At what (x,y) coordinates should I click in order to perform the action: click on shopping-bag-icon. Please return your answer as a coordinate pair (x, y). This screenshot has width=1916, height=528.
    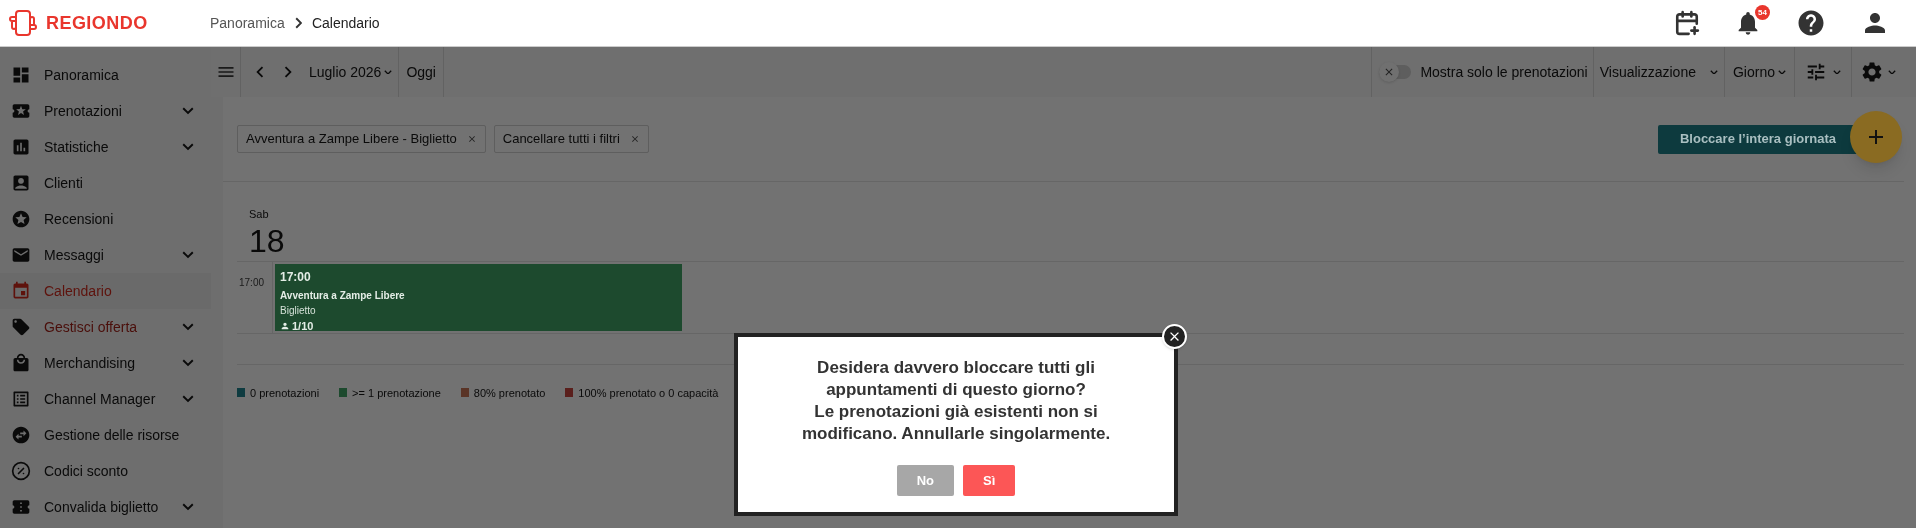
    Looking at the image, I should click on (21, 363).